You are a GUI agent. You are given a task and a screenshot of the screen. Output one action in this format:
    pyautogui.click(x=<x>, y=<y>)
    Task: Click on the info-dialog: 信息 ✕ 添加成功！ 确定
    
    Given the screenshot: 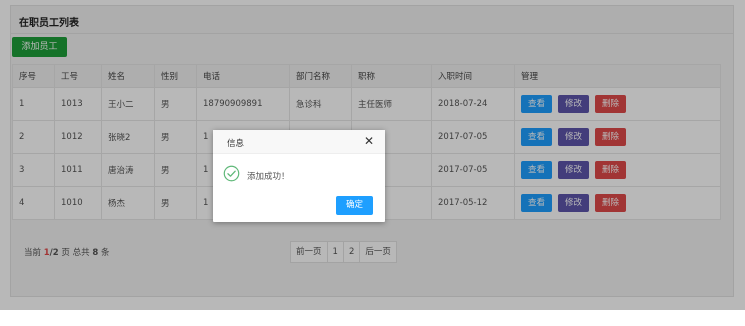 What is the action you would take?
    pyautogui.click(x=299, y=176)
    